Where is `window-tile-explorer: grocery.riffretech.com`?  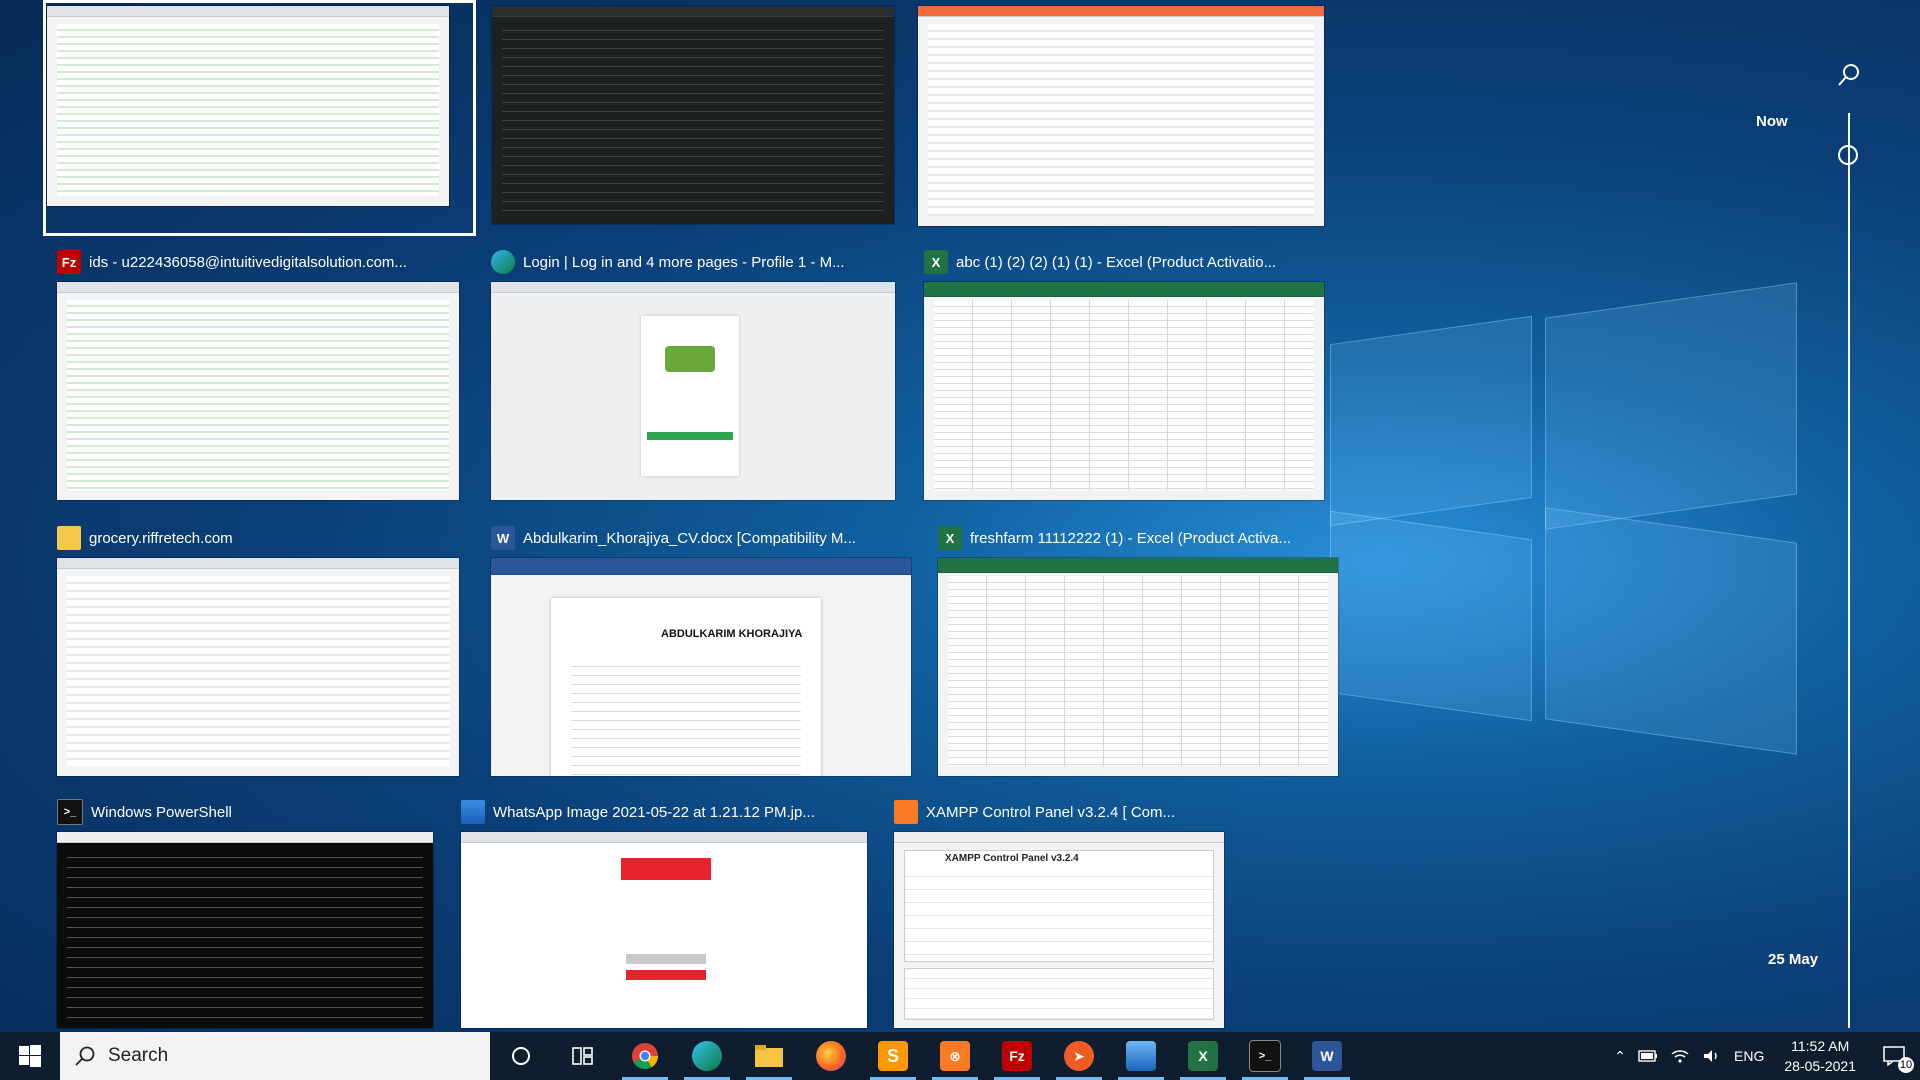
window-tile-explorer: grocery.riffretech.com is located at coordinates (258, 649).